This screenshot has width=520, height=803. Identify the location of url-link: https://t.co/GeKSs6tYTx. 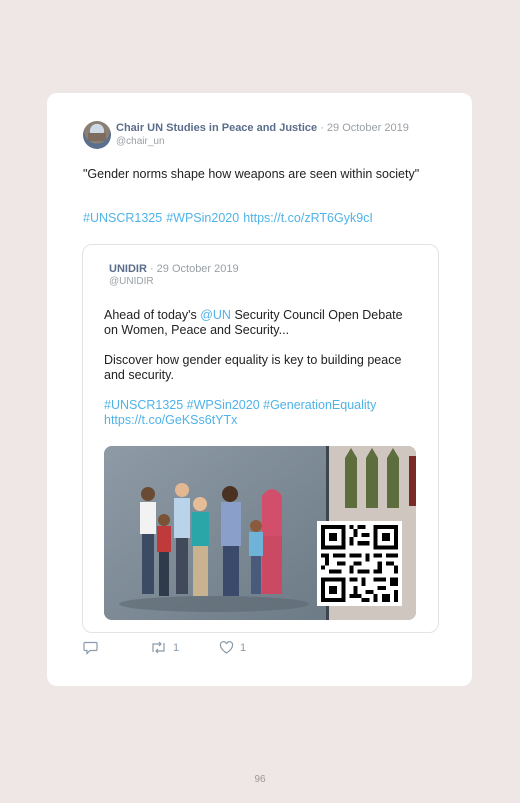
(264, 420).